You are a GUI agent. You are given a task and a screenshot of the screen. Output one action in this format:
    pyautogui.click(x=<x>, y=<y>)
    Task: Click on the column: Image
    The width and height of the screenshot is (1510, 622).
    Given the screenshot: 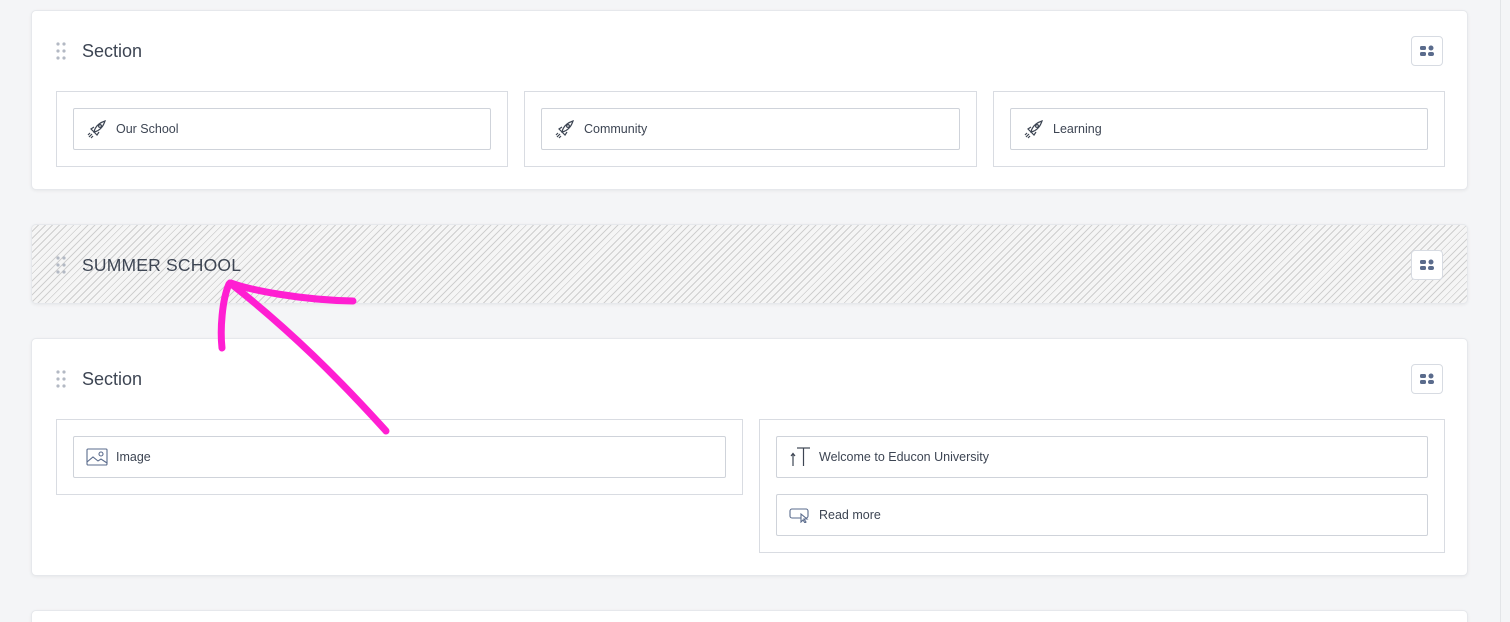 What is the action you would take?
    pyautogui.click(x=399, y=457)
    